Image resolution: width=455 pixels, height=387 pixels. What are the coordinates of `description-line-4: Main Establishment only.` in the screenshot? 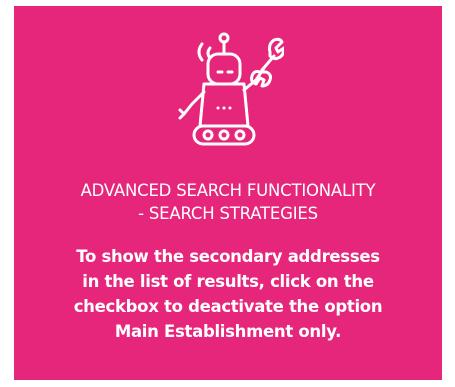 It's located at (228, 331).